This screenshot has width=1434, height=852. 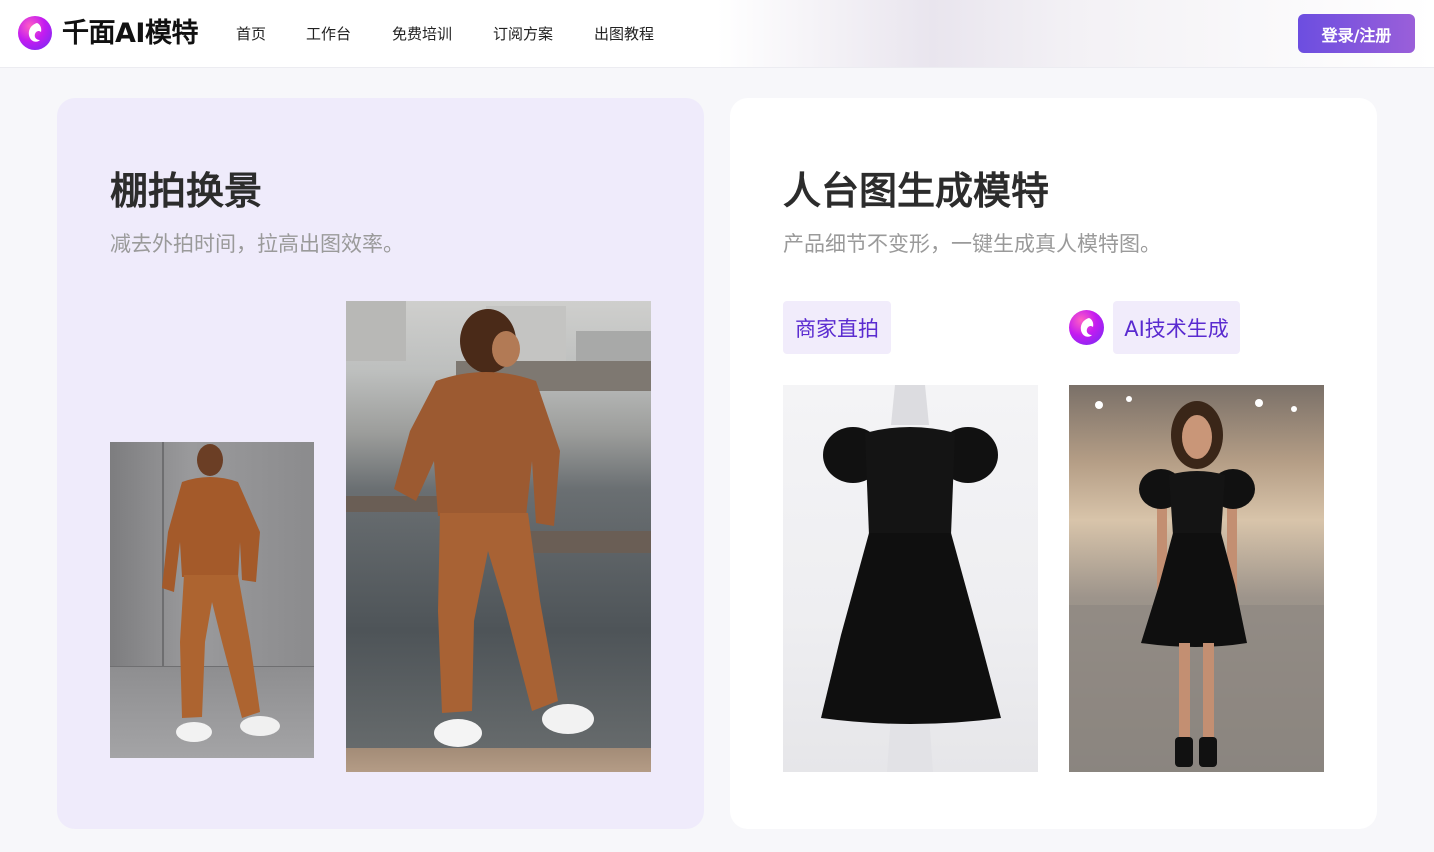 I want to click on runway-model-photo, so click(x=1196, y=578).